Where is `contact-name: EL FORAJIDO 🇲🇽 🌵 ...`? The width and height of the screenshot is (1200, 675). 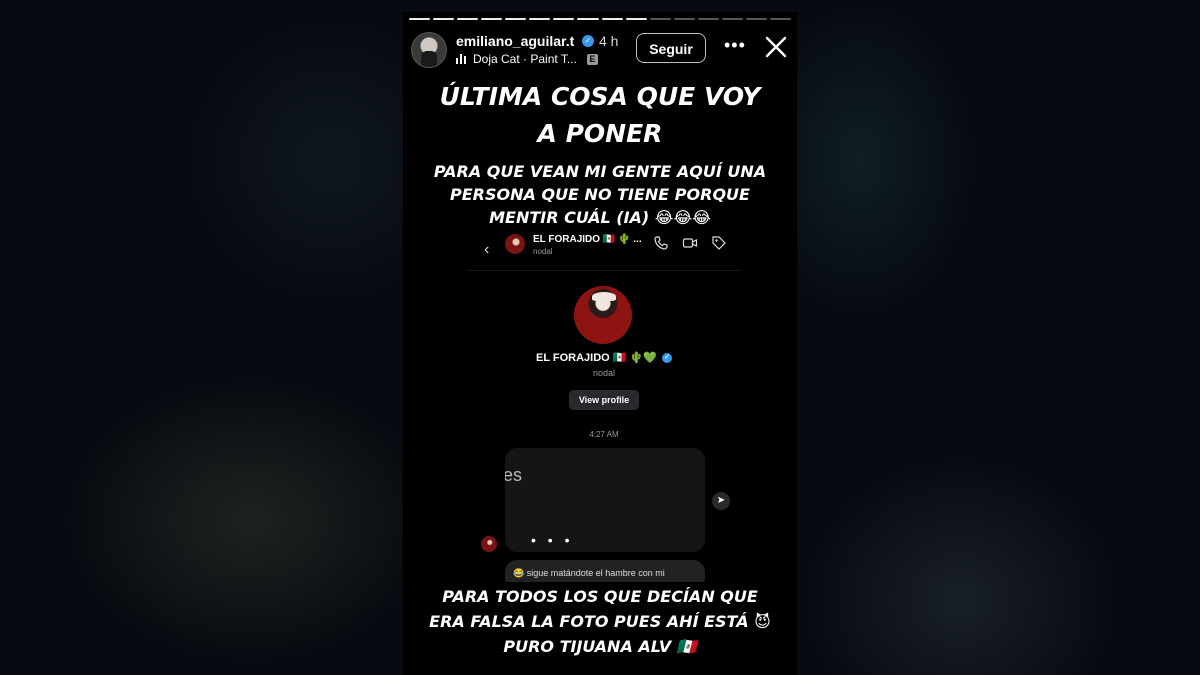 contact-name: EL FORAJIDO 🇲🇽 🌵 ... is located at coordinates (587, 239).